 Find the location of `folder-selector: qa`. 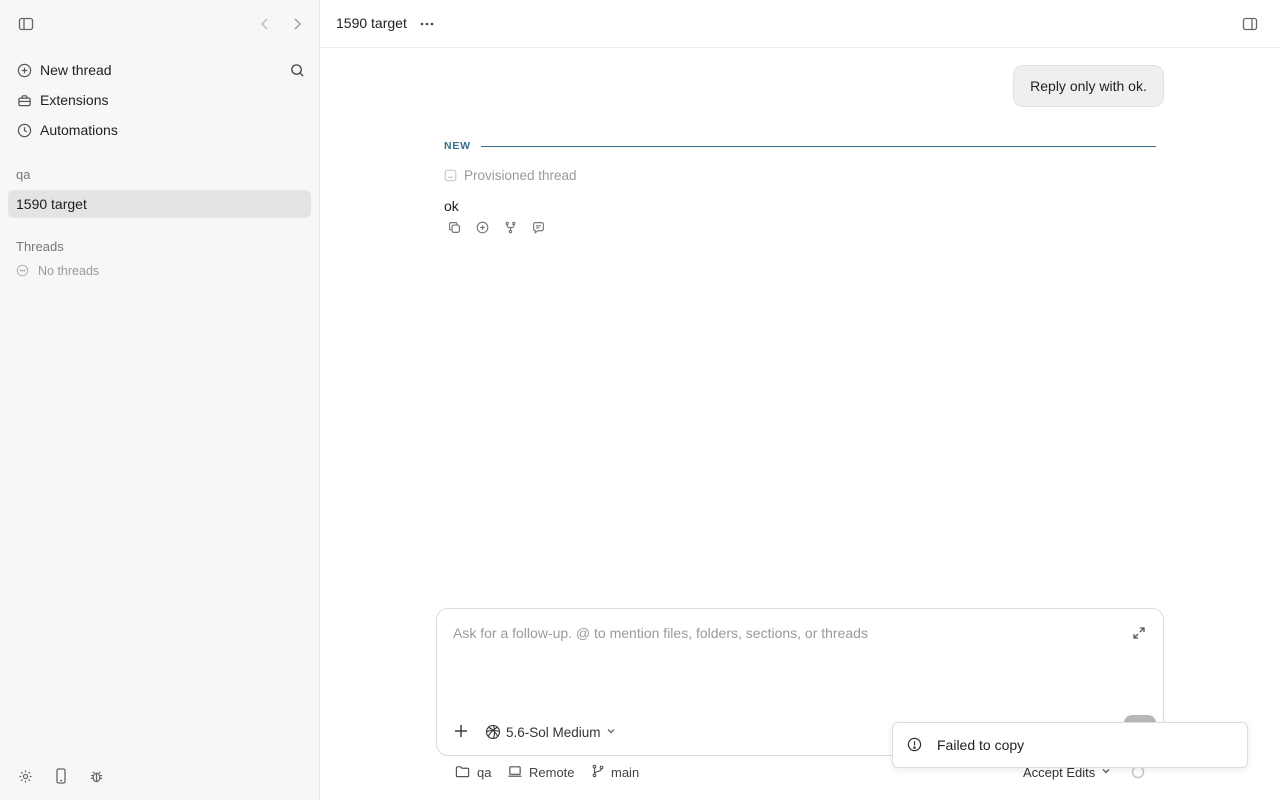

folder-selector: qa is located at coordinates (473, 772).